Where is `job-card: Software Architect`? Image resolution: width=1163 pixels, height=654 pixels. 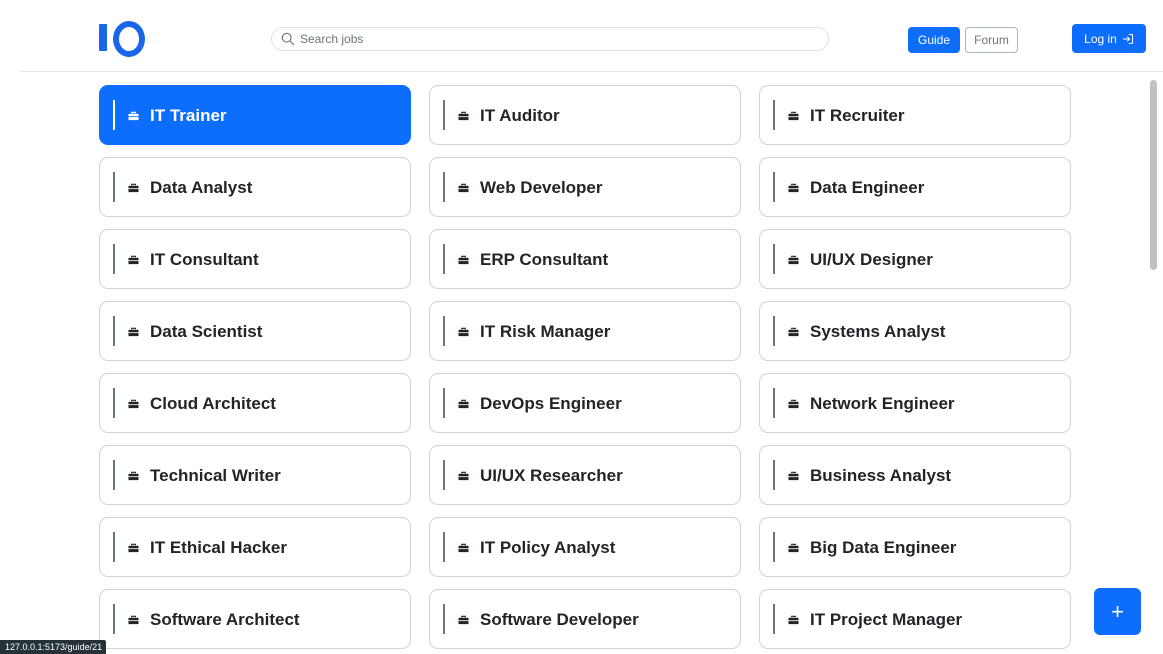 job-card: Software Architect is located at coordinates (255, 619).